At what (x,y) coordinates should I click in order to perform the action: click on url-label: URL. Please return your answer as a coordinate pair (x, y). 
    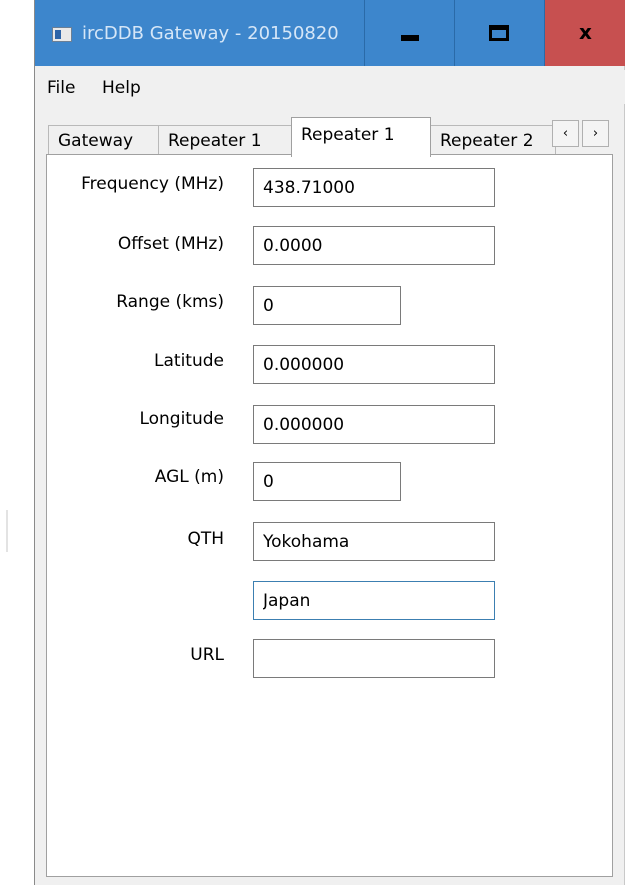
    Looking at the image, I should click on (207, 655).